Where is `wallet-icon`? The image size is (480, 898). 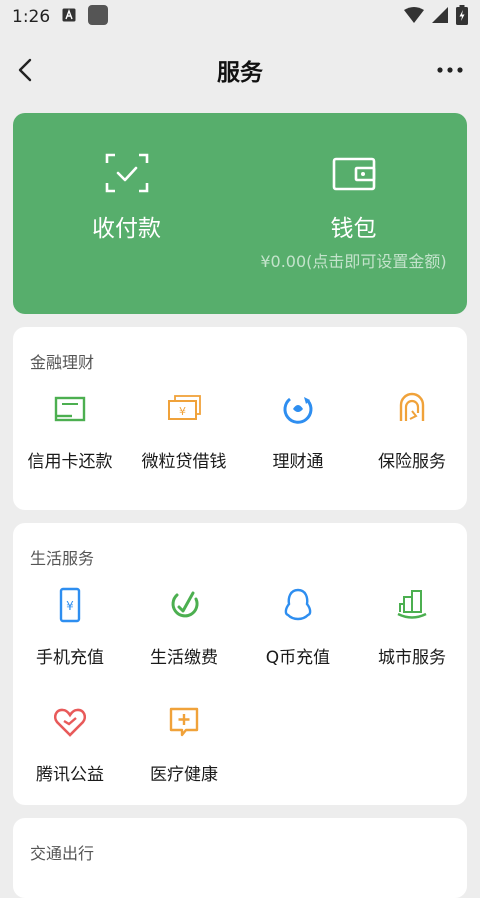
wallet-icon is located at coordinates (353, 174).